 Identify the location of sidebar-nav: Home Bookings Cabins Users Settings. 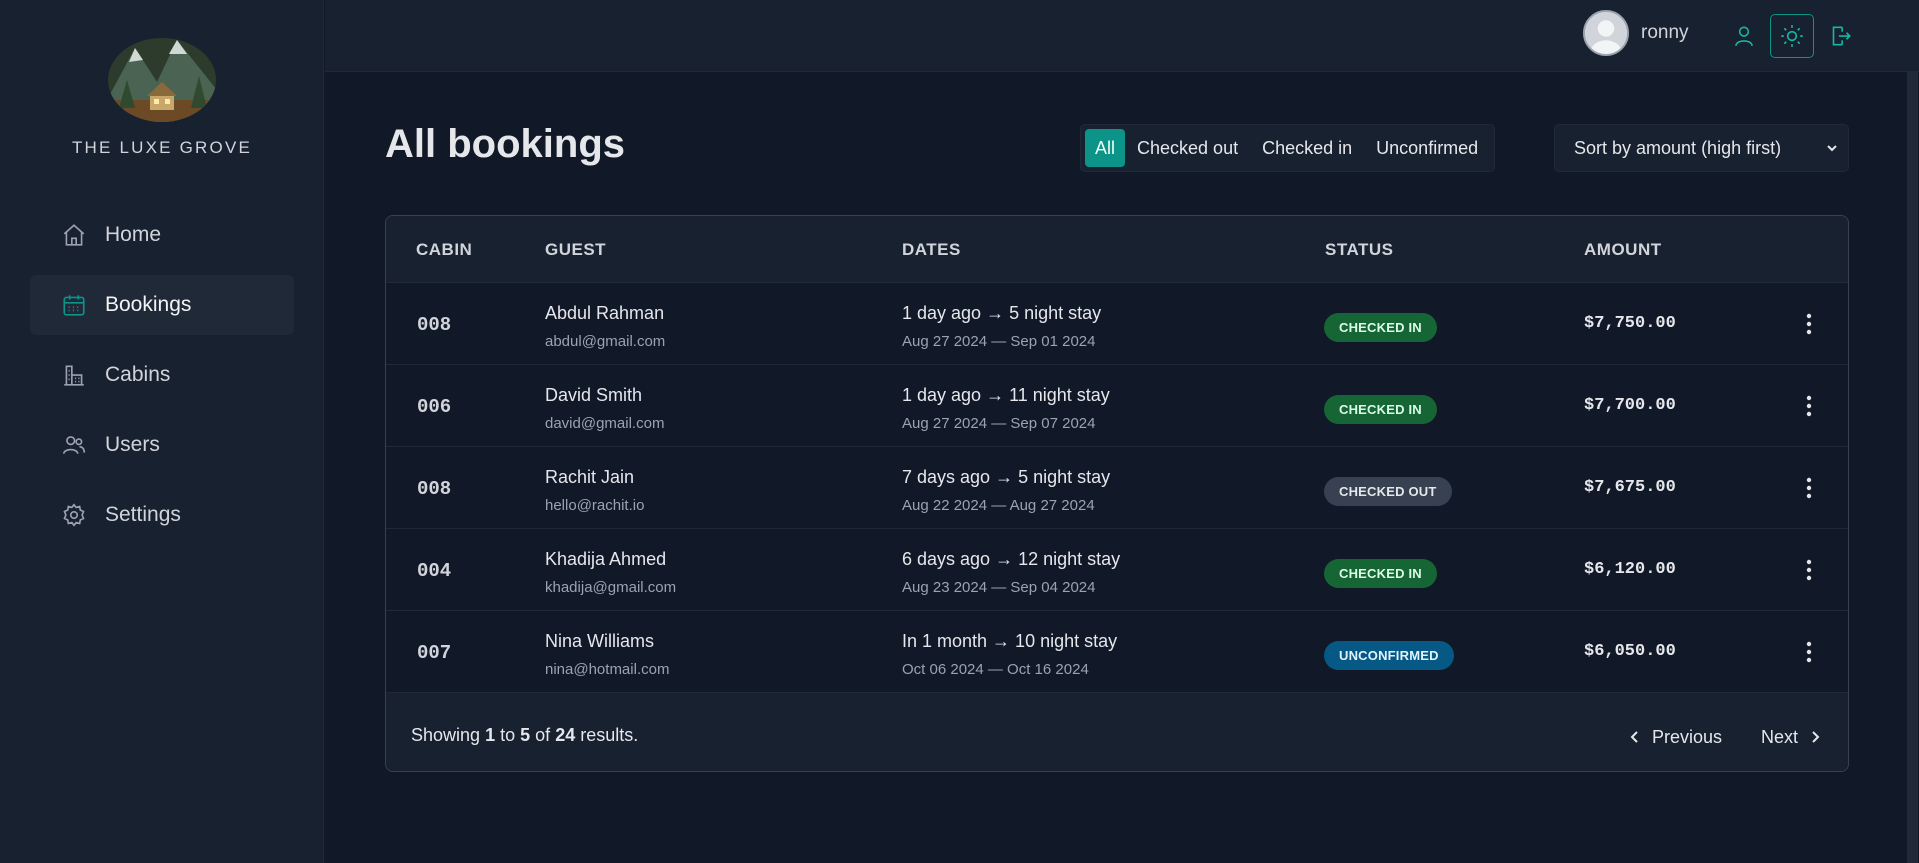
(162, 380).